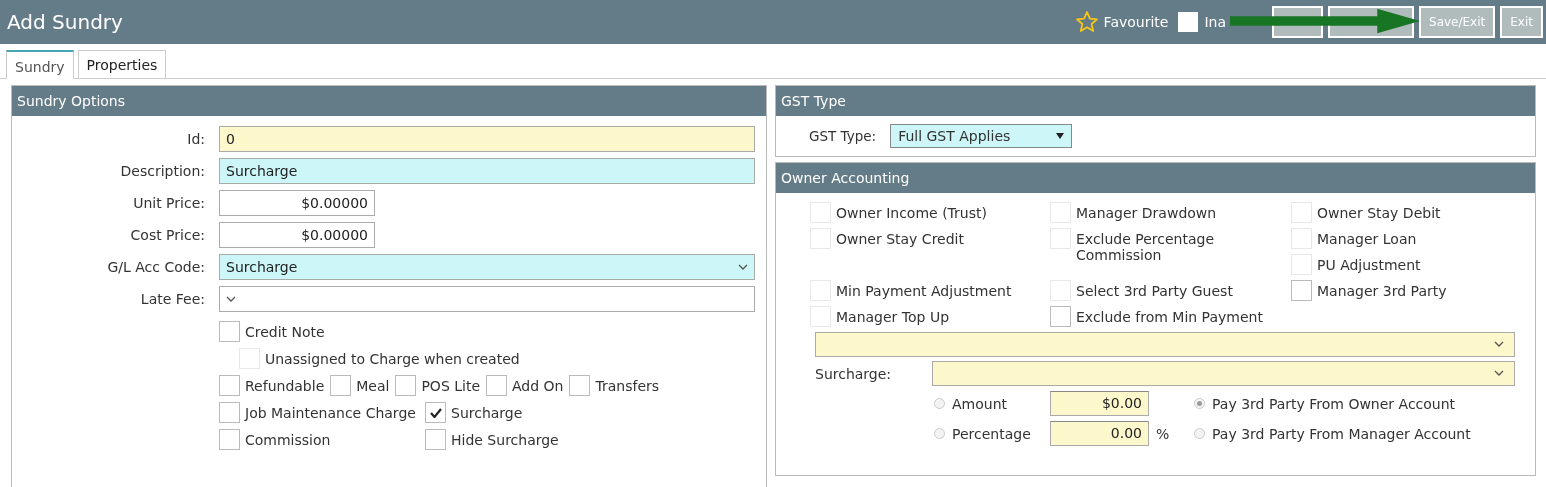 The width and height of the screenshot is (1546, 487). I want to click on tab: Properties, so click(122, 64).